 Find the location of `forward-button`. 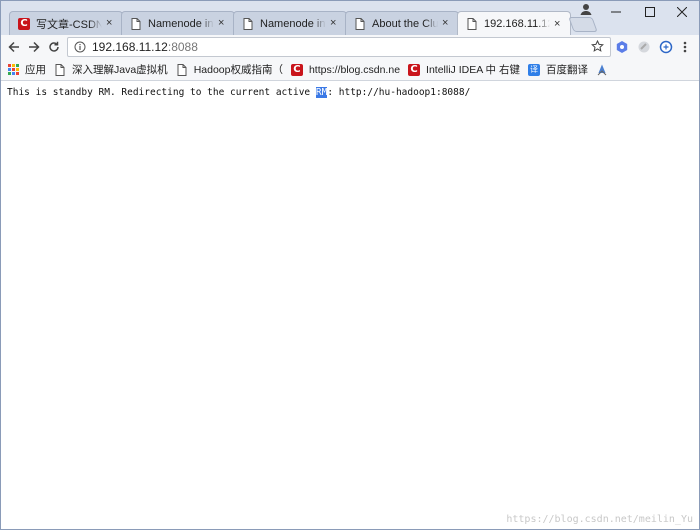

forward-button is located at coordinates (34, 47).